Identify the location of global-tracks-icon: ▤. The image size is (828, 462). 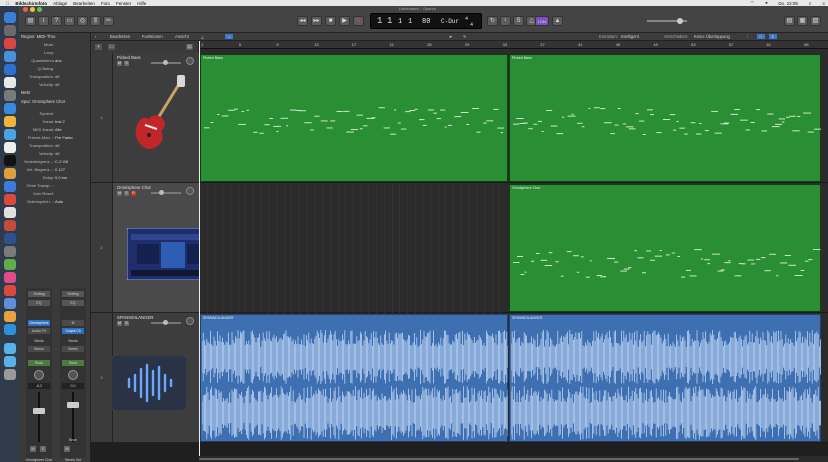
(189, 47).